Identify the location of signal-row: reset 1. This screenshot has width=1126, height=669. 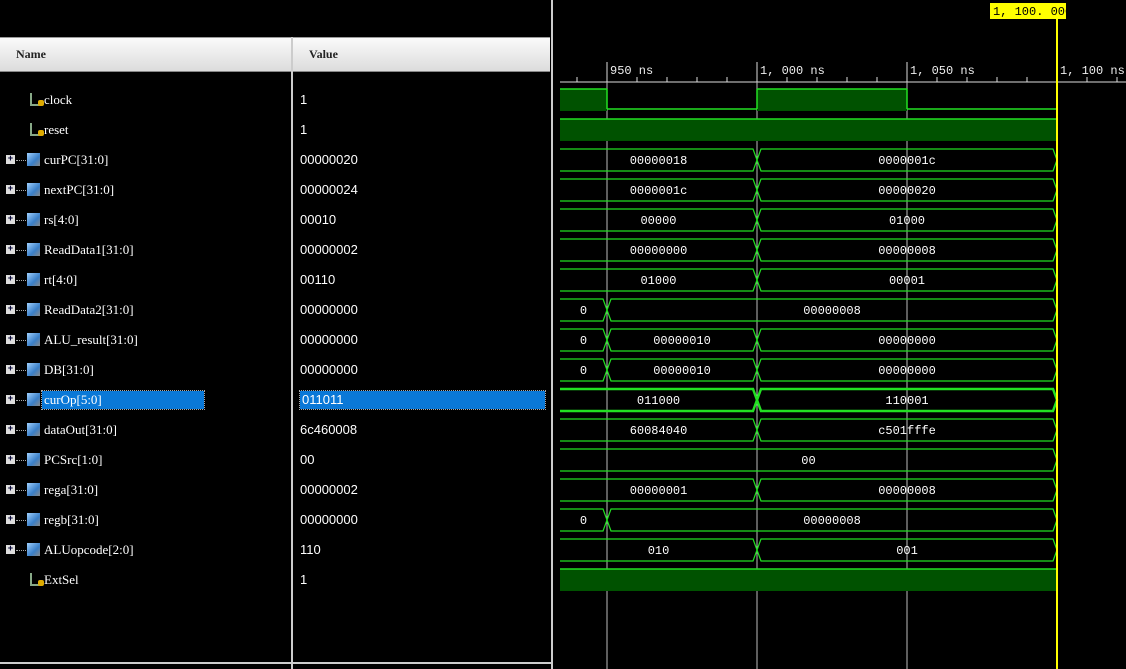
(275, 130).